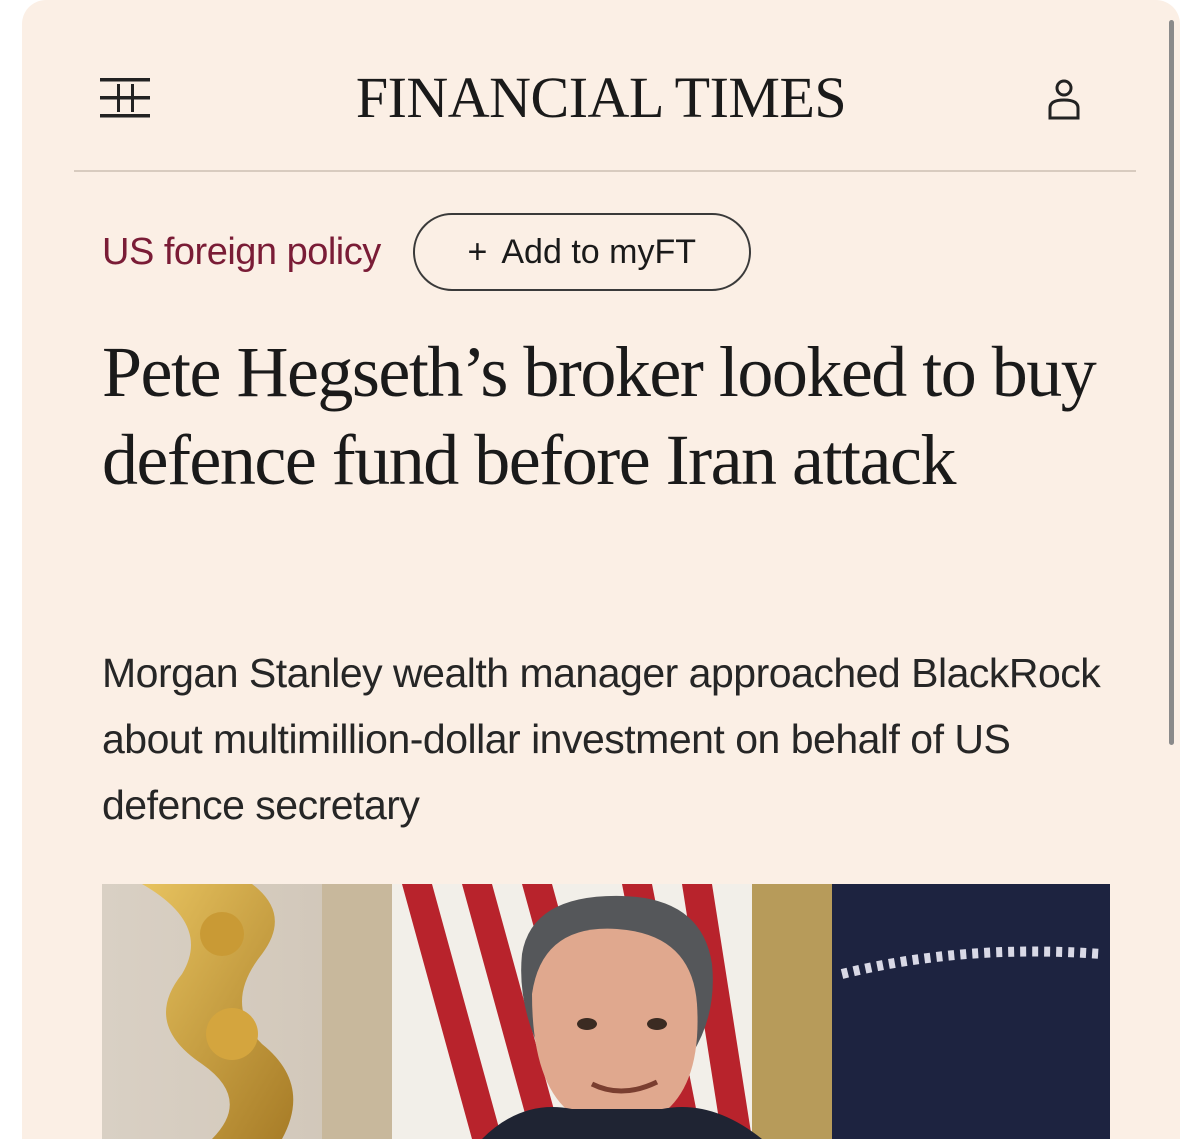  Describe the element at coordinates (1064, 100) in the screenshot. I see `user-icon` at that location.